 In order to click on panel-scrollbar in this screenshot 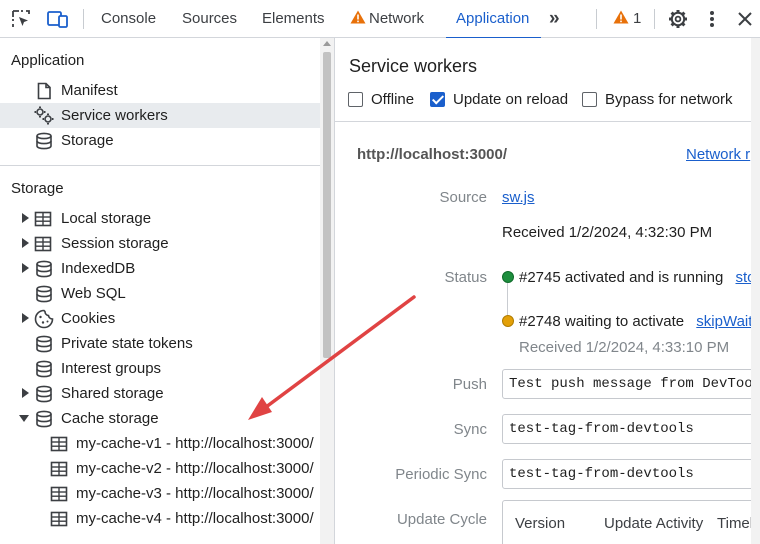, I will do `click(755, 291)`.